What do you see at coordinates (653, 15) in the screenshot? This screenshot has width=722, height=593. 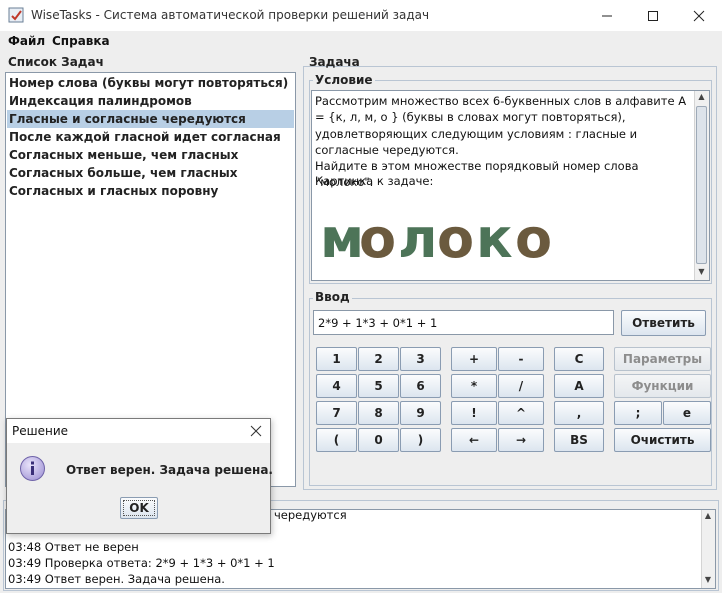 I see `maximize-icon` at bounding box center [653, 15].